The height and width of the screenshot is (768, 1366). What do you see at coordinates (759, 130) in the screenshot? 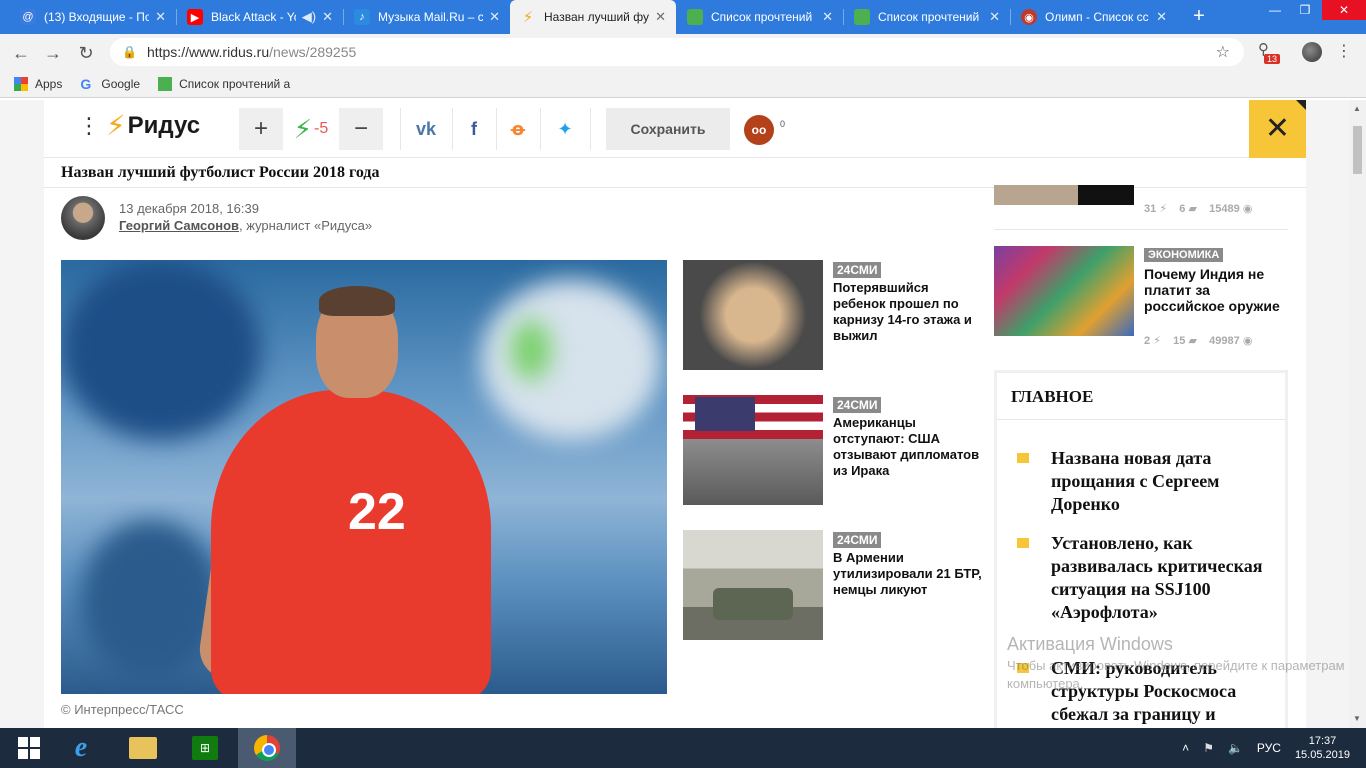
I see `reading-glasses-icon: oo` at bounding box center [759, 130].